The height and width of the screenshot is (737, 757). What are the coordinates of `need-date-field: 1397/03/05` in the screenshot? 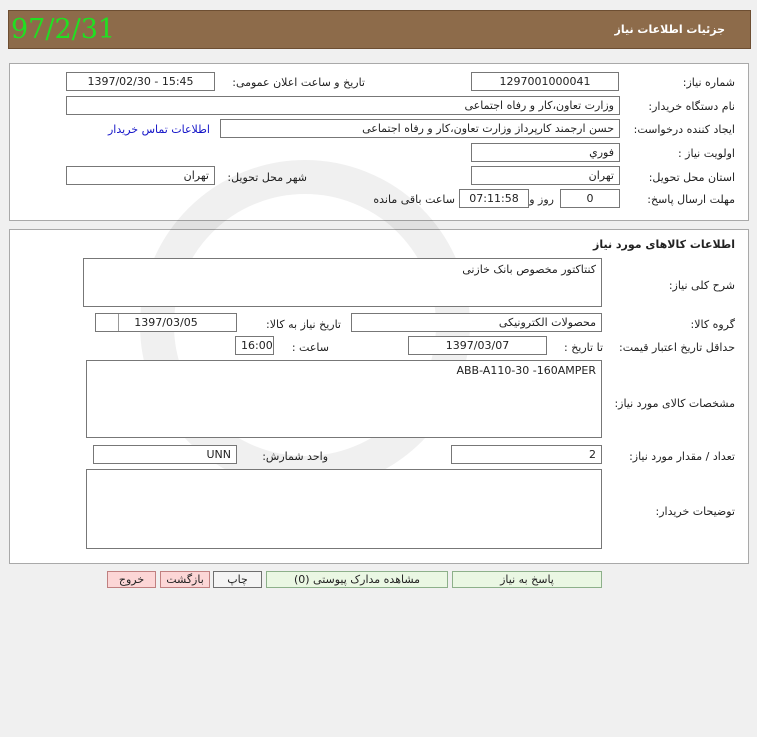 It's located at (166, 322).